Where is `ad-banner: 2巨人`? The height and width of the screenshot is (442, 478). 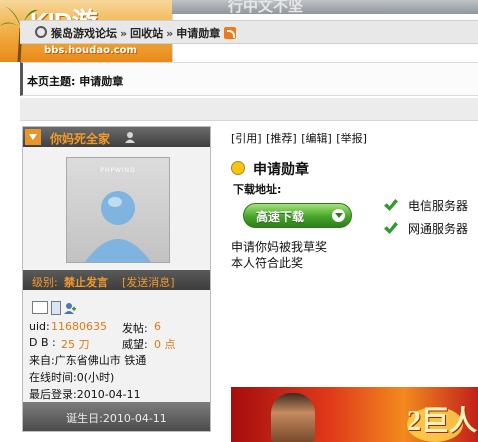 ad-banner: 2巨人 is located at coordinates (354, 414).